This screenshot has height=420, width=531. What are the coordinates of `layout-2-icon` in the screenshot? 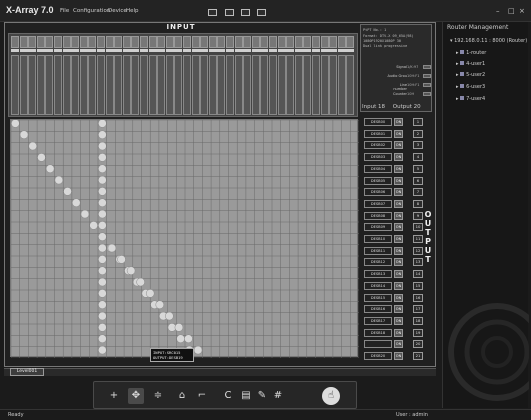 It's located at (229, 12).